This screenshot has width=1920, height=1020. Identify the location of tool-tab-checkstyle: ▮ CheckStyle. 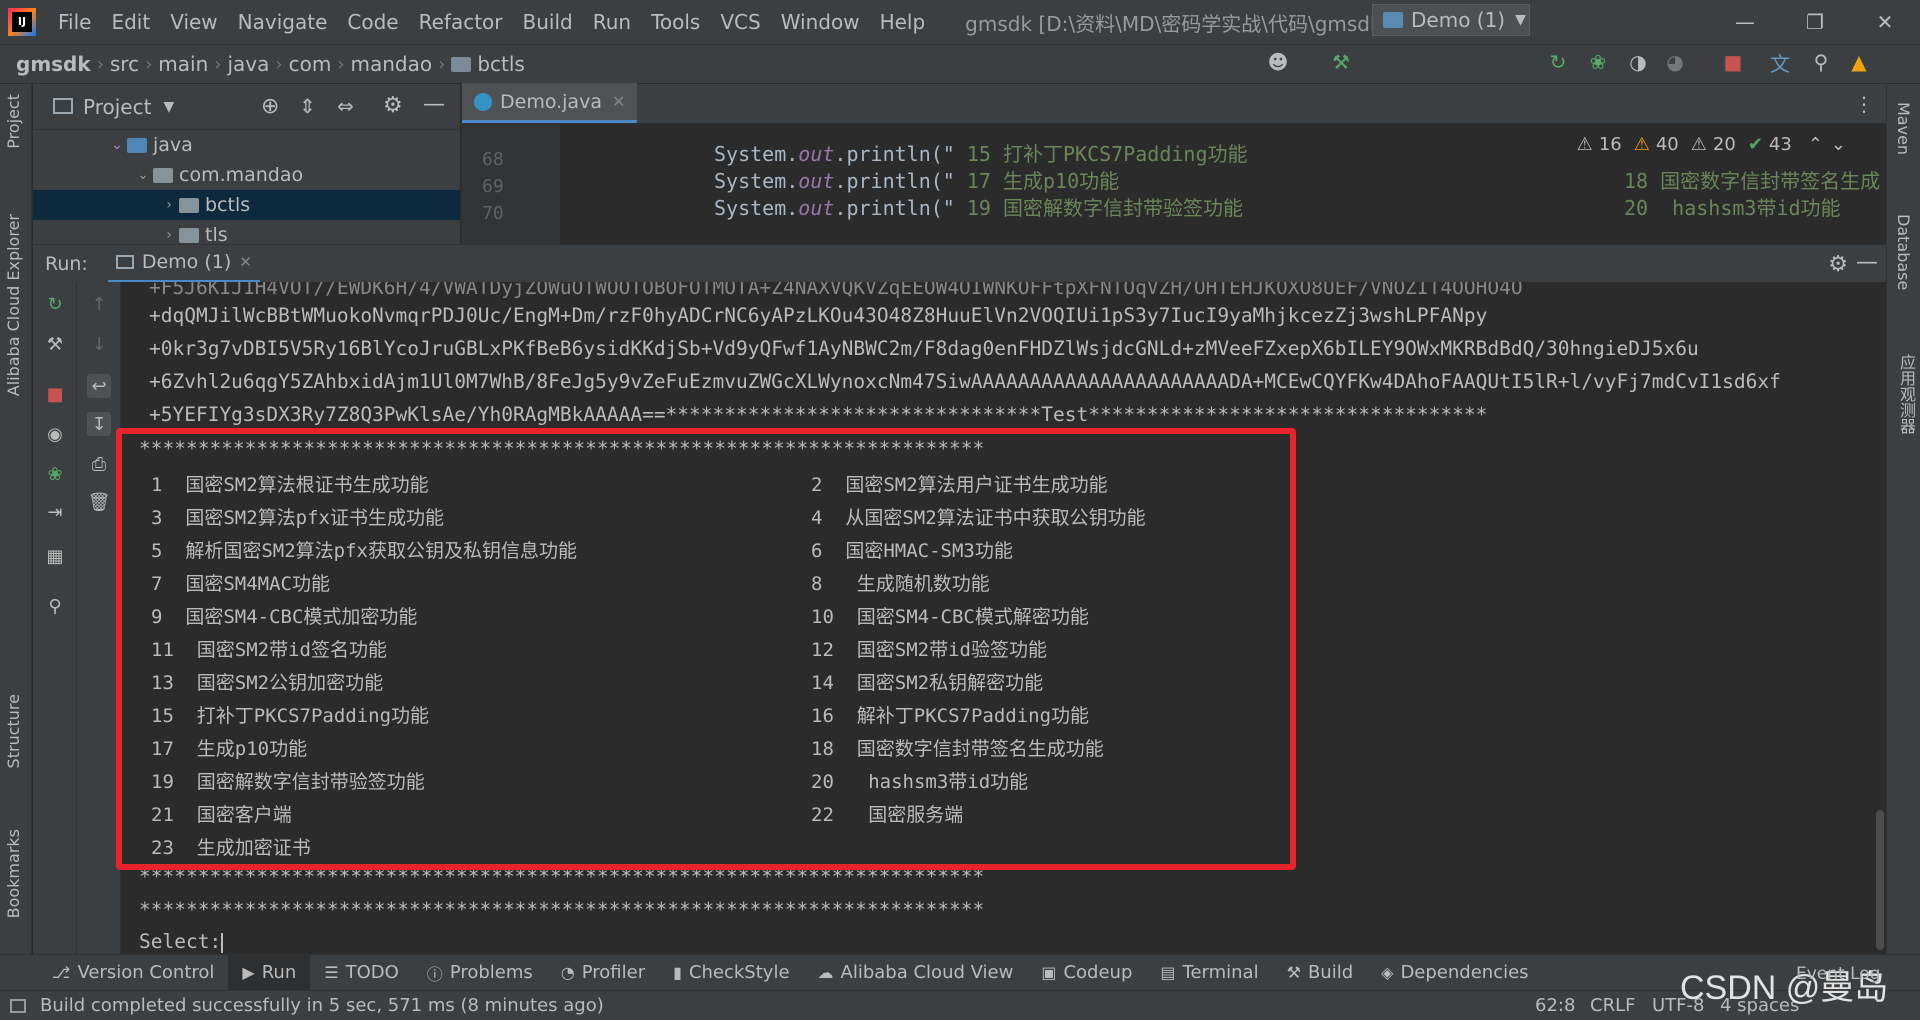
(731, 973).